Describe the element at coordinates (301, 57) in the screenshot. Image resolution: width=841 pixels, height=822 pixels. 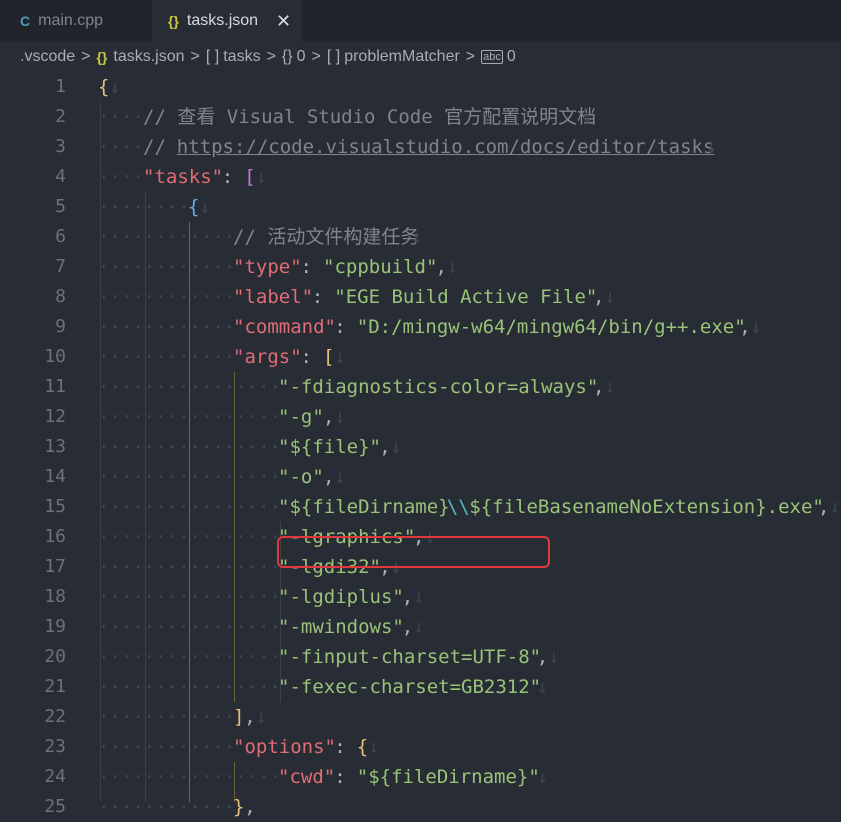
I see `breadcrumb-item-index-0: 0` at that location.